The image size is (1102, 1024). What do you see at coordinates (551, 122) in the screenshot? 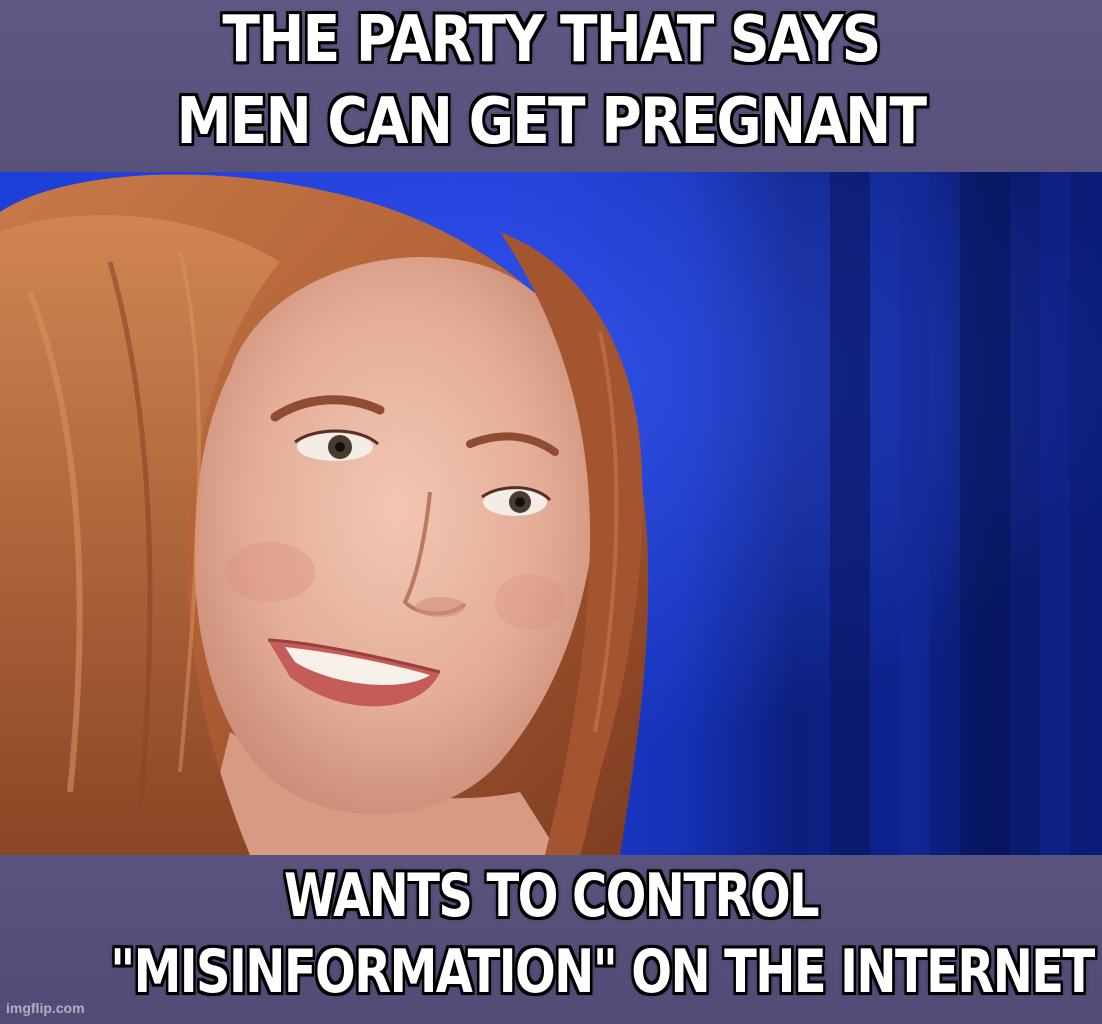
I see `top-caption-line-2: MEN CAN GET PREGNANT` at bounding box center [551, 122].